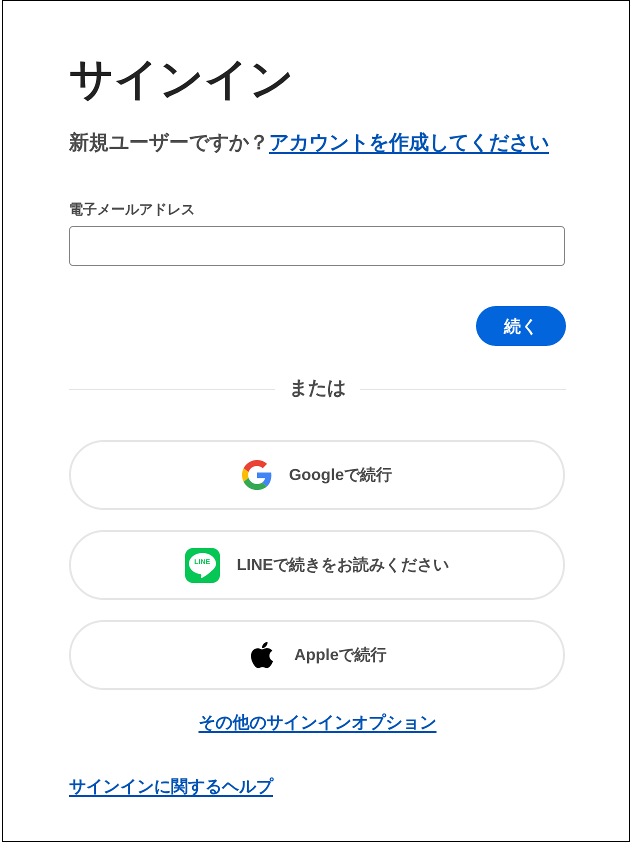 The width and height of the screenshot is (631, 843). I want to click on social-sign-in-button: Appleで続行, so click(317, 655).